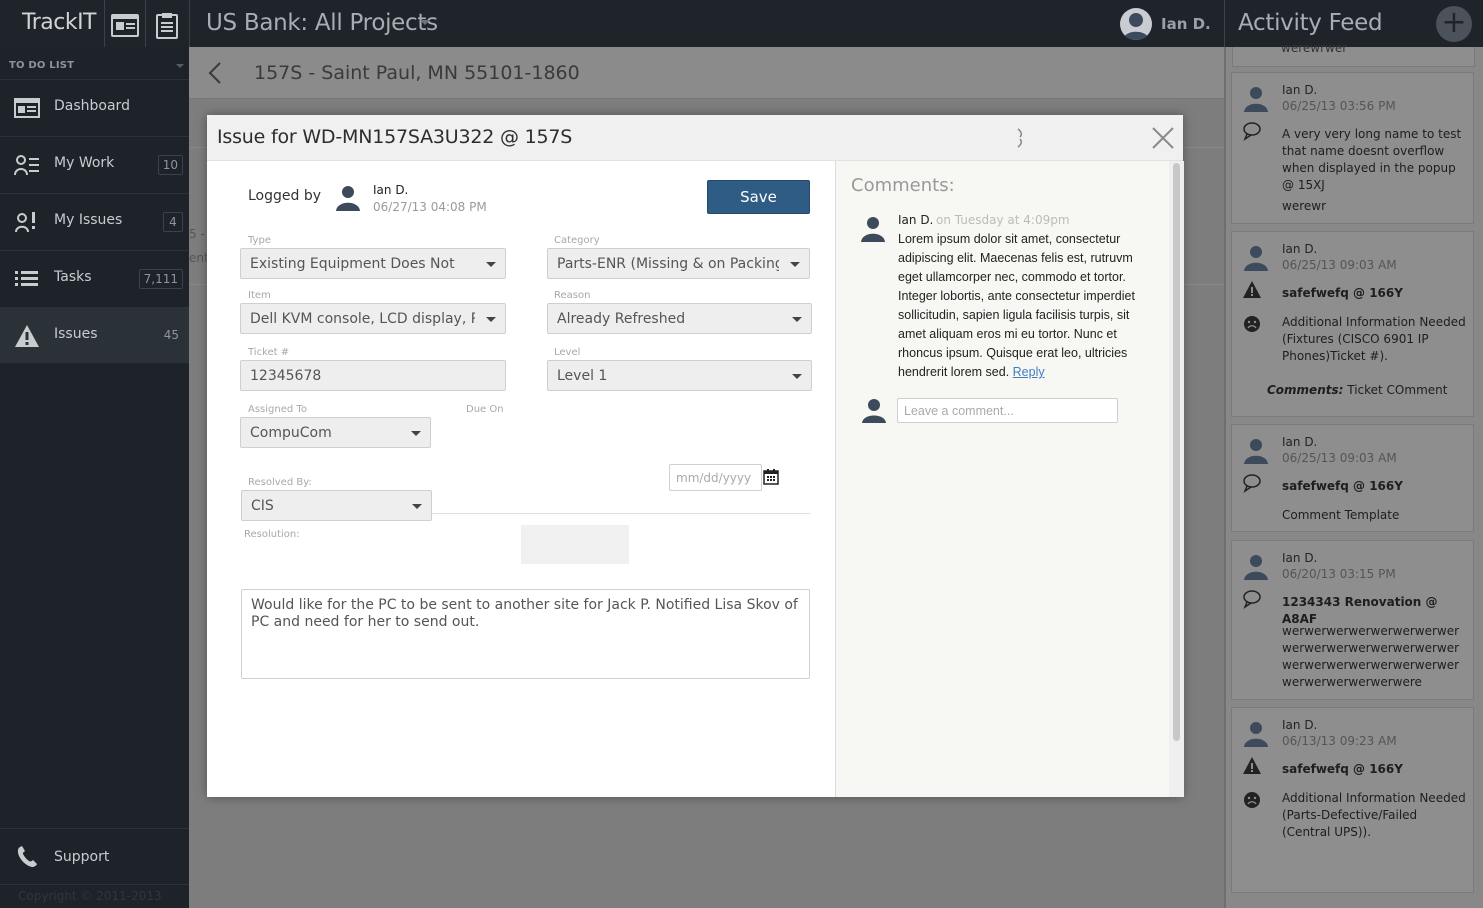 Image resolution: width=1483 pixels, height=908 pixels. What do you see at coordinates (215, 73) in the screenshot?
I see `back-icon` at bounding box center [215, 73].